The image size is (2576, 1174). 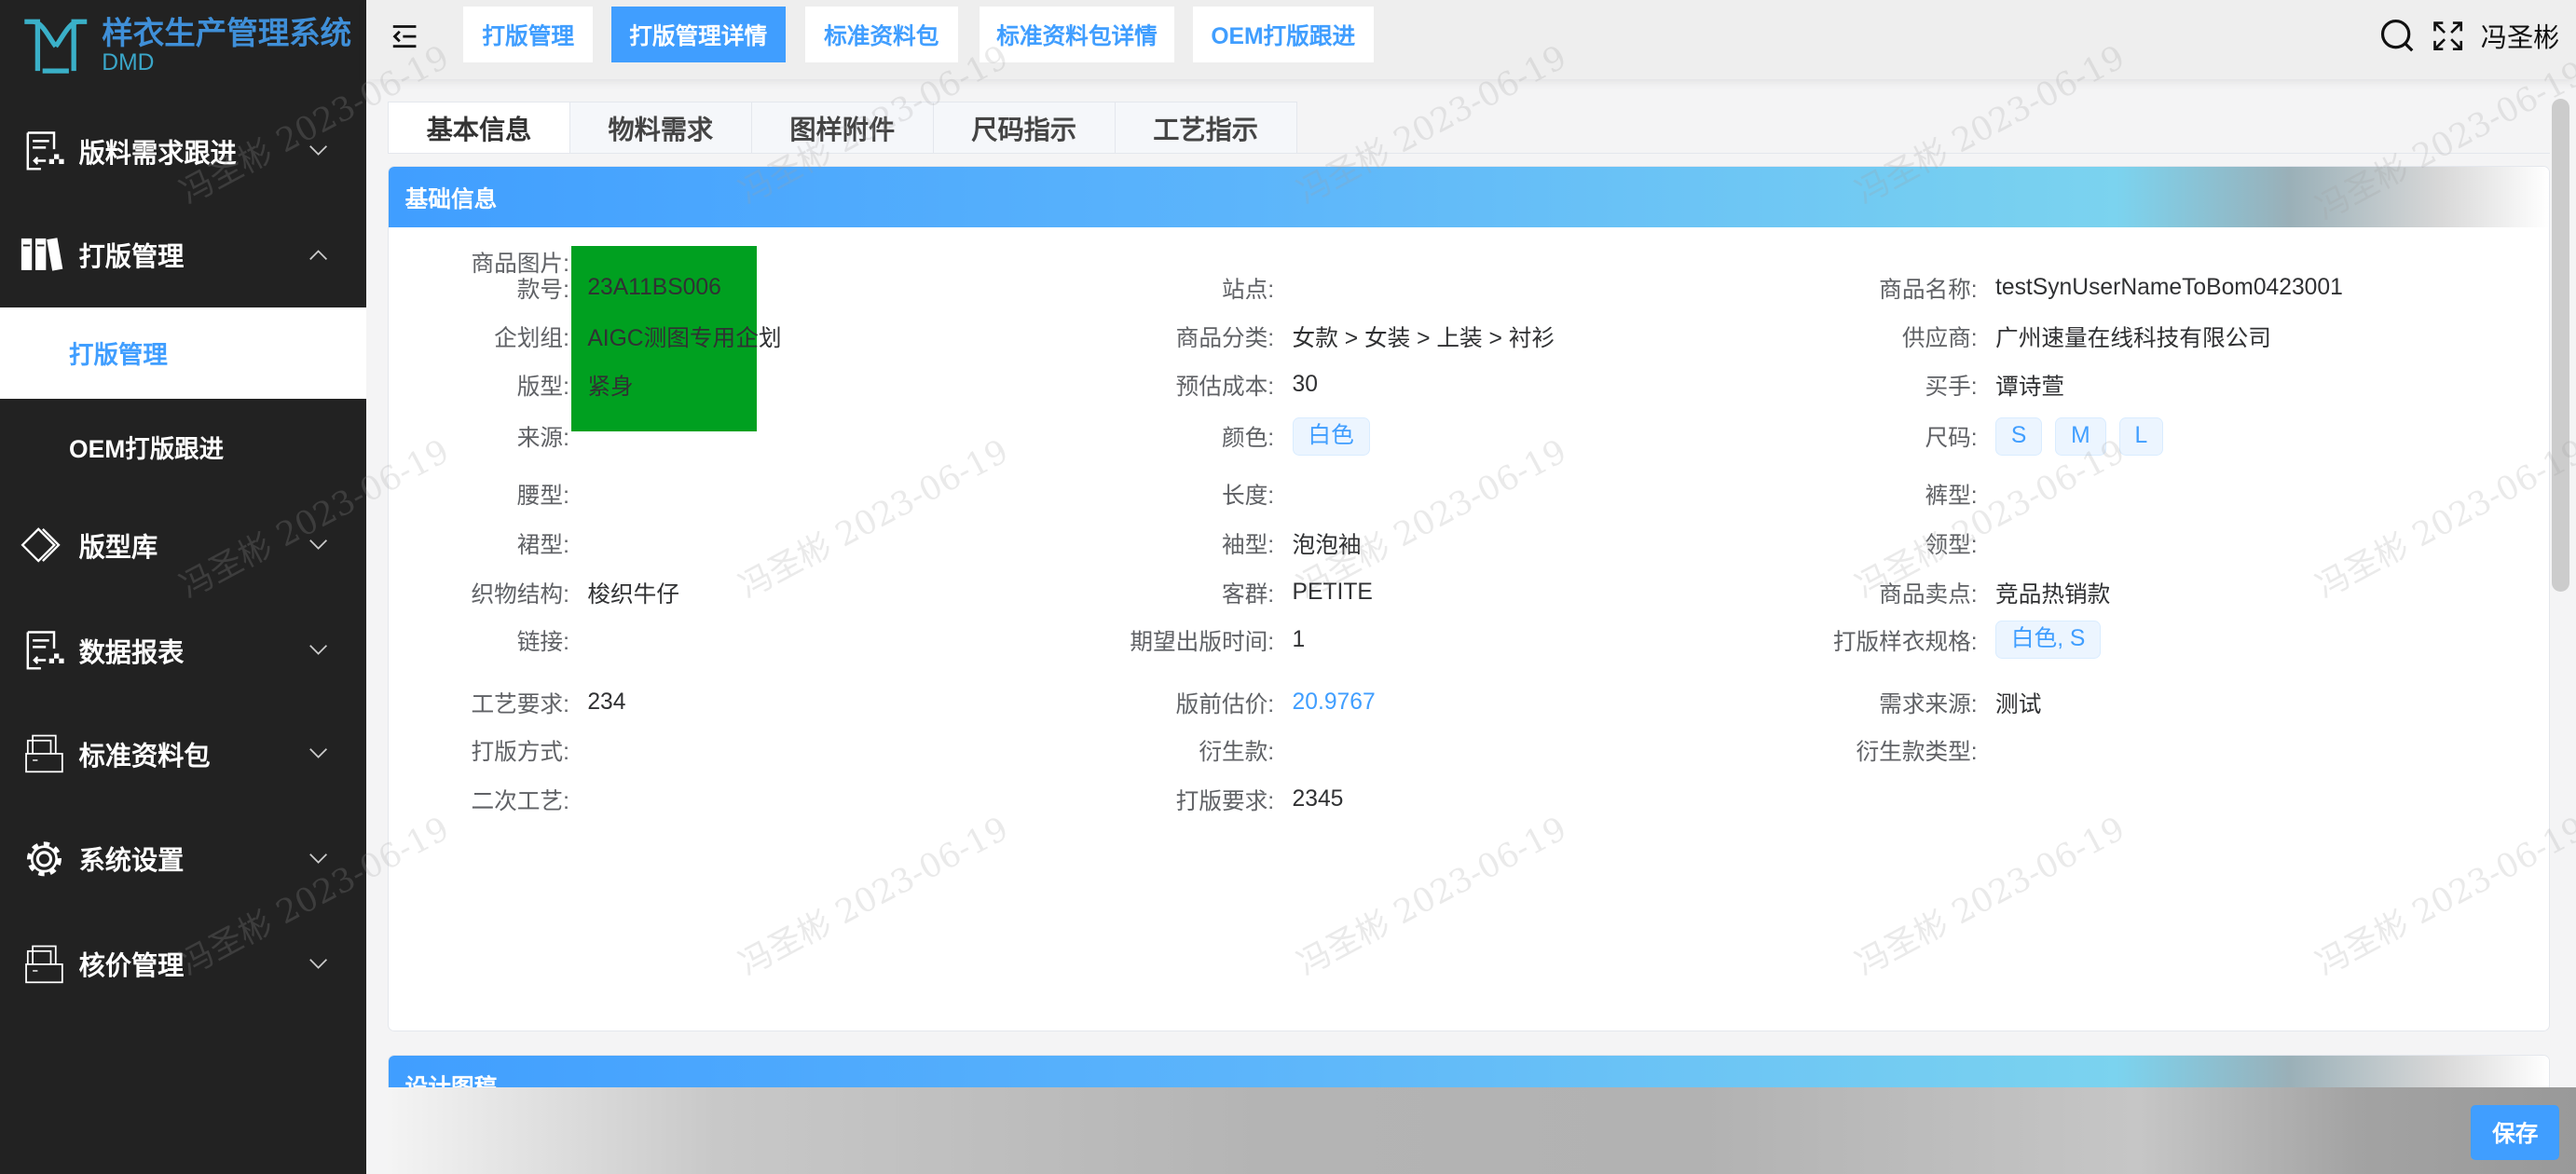 I want to click on content-tab-0: 基本信息, so click(x=479, y=128).